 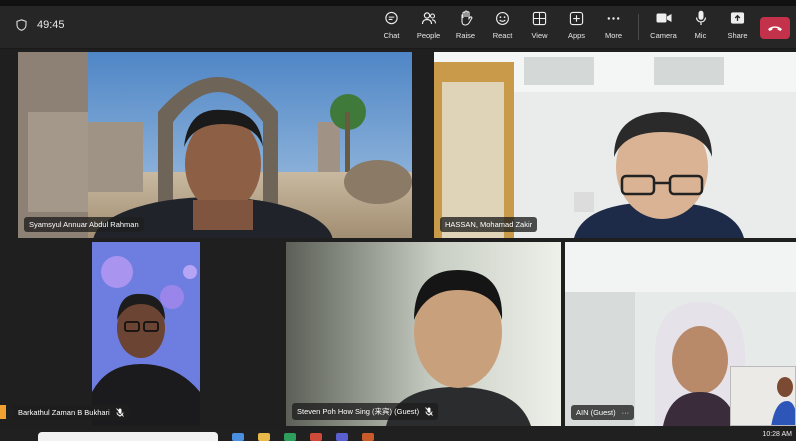 What do you see at coordinates (398, 435) in the screenshot?
I see `windows-taskbar: 10:28 AM` at bounding box center [398, 435].